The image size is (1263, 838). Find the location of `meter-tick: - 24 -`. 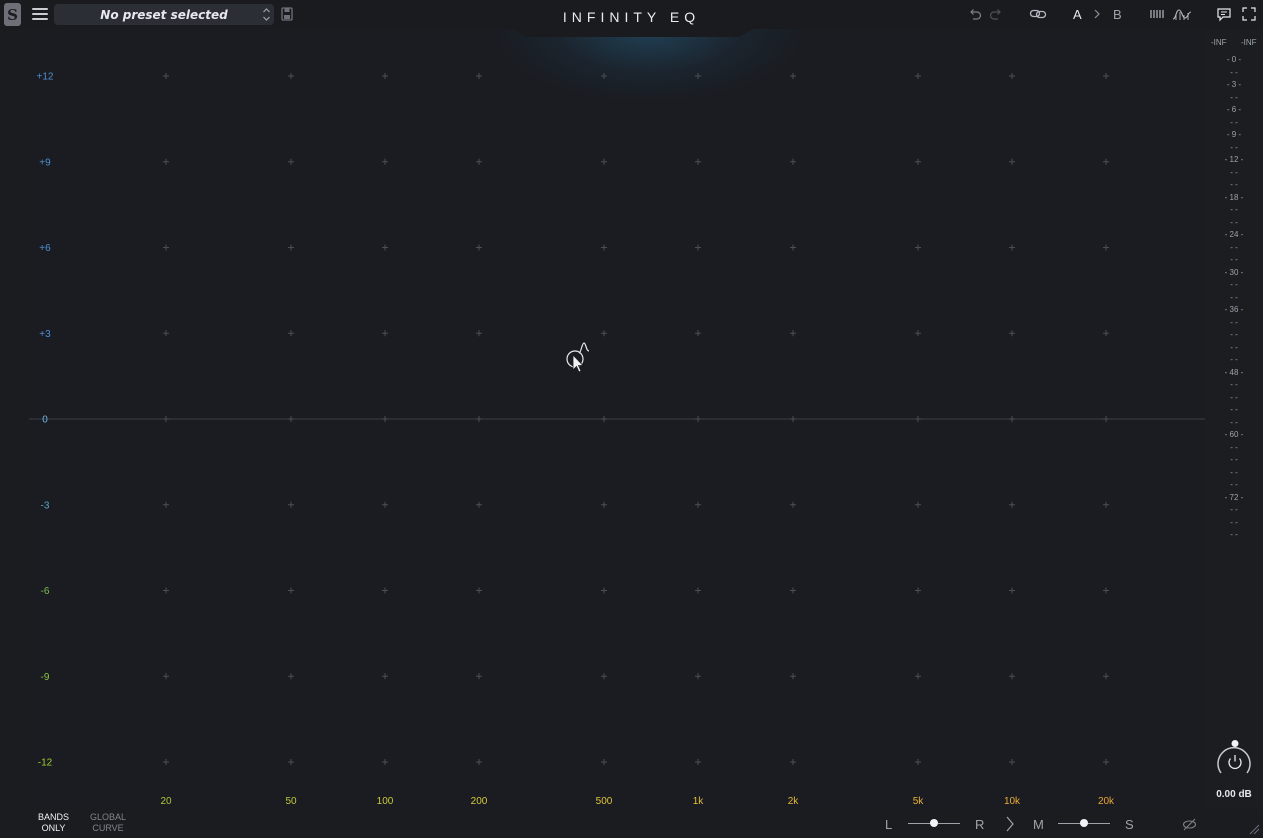

meter-tick: - 24 - is located at coordinates (1234, 234).